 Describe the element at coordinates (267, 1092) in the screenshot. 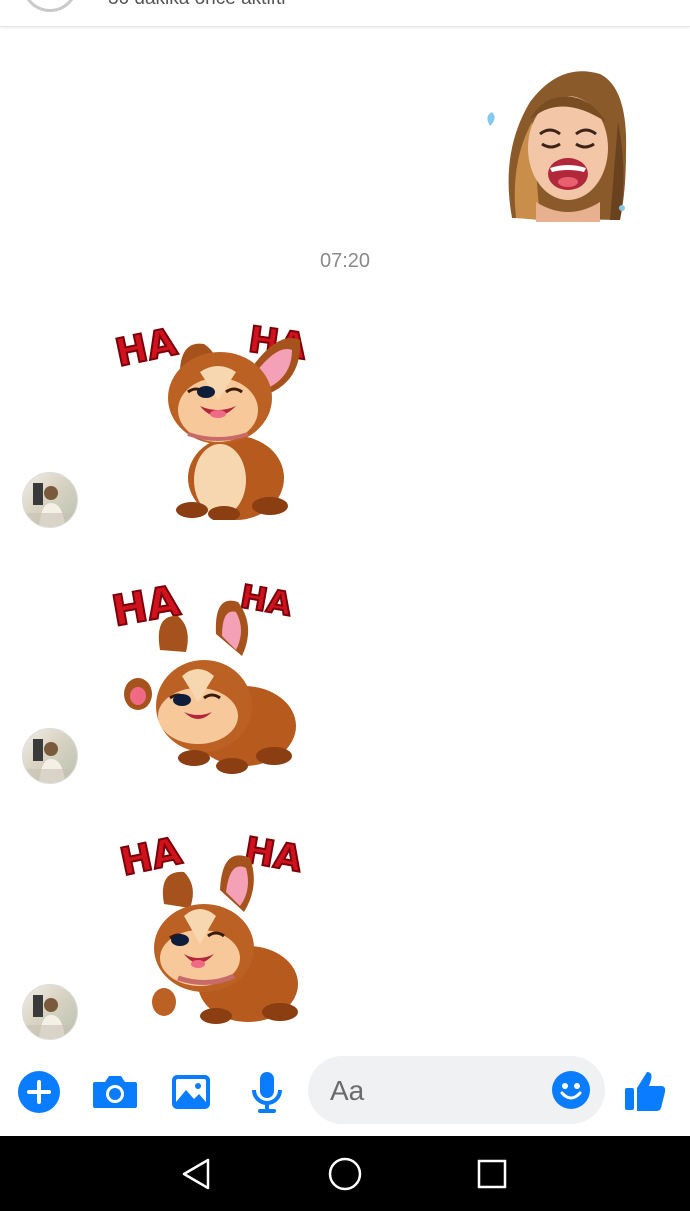

I see `microphone-icon` at that location.